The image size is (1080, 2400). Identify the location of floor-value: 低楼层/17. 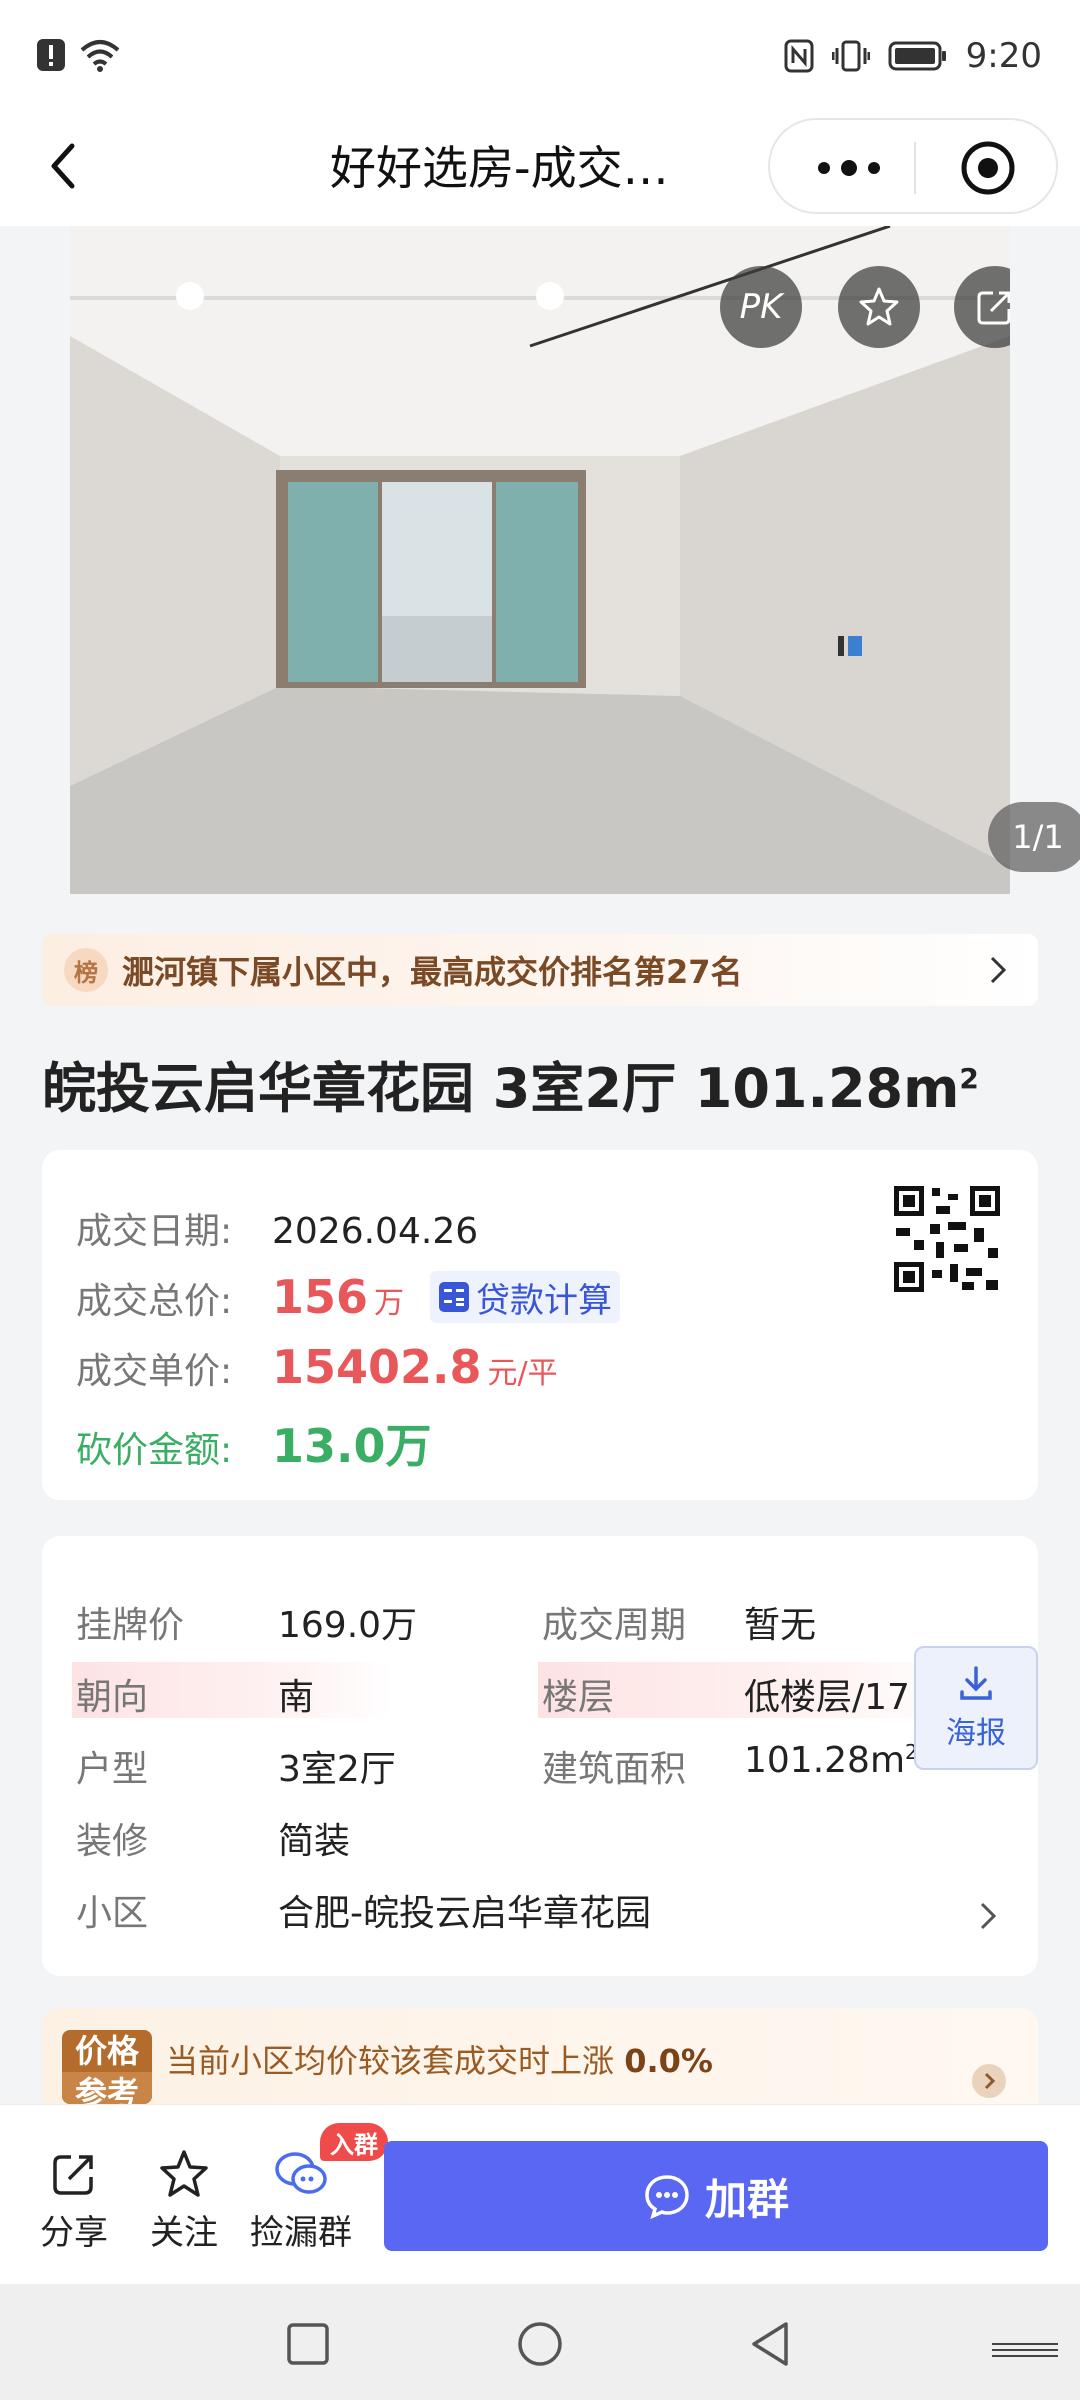
(827, 1697).